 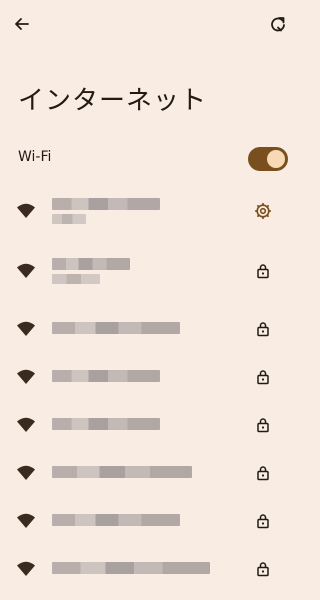 I want to click on wifi-toggle, so click(x=268, y=159).